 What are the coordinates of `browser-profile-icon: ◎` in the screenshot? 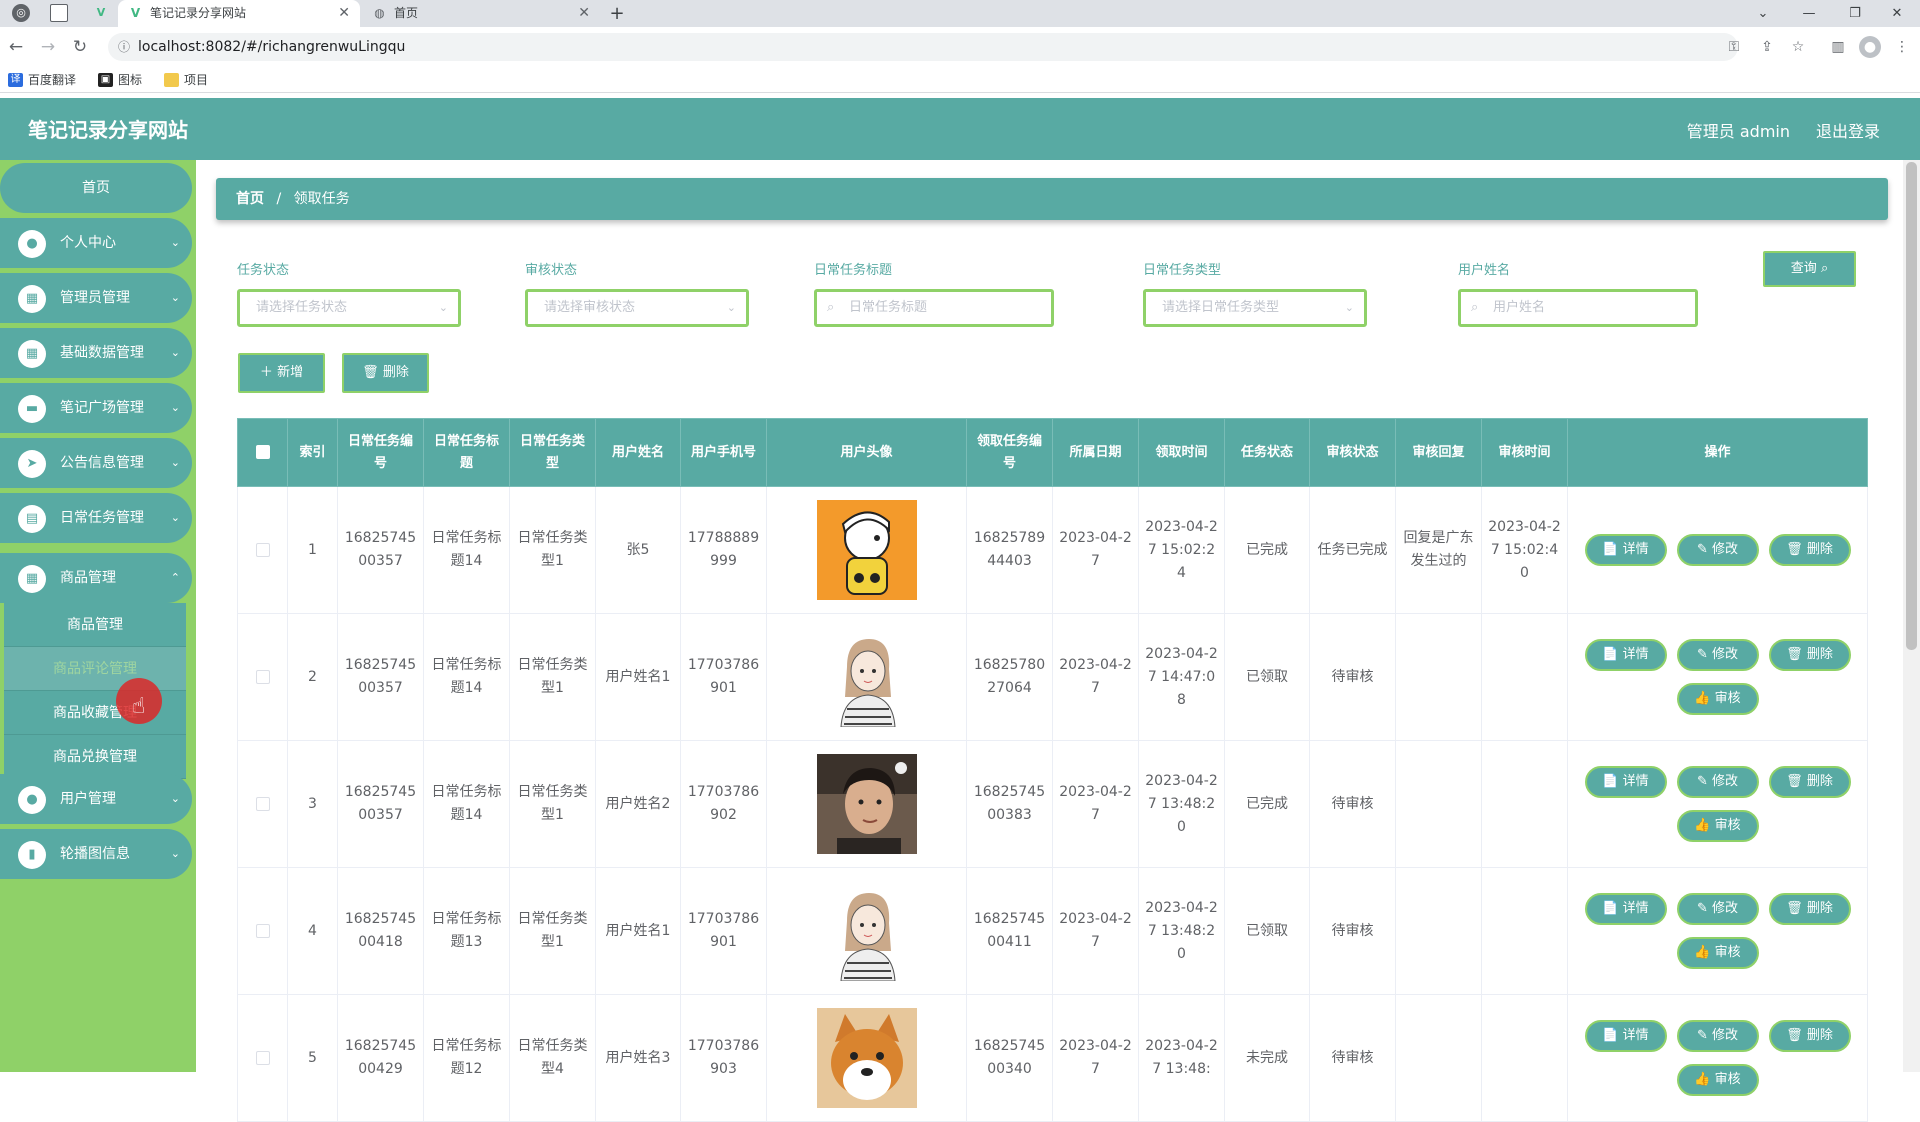 It's located at (21, 13).